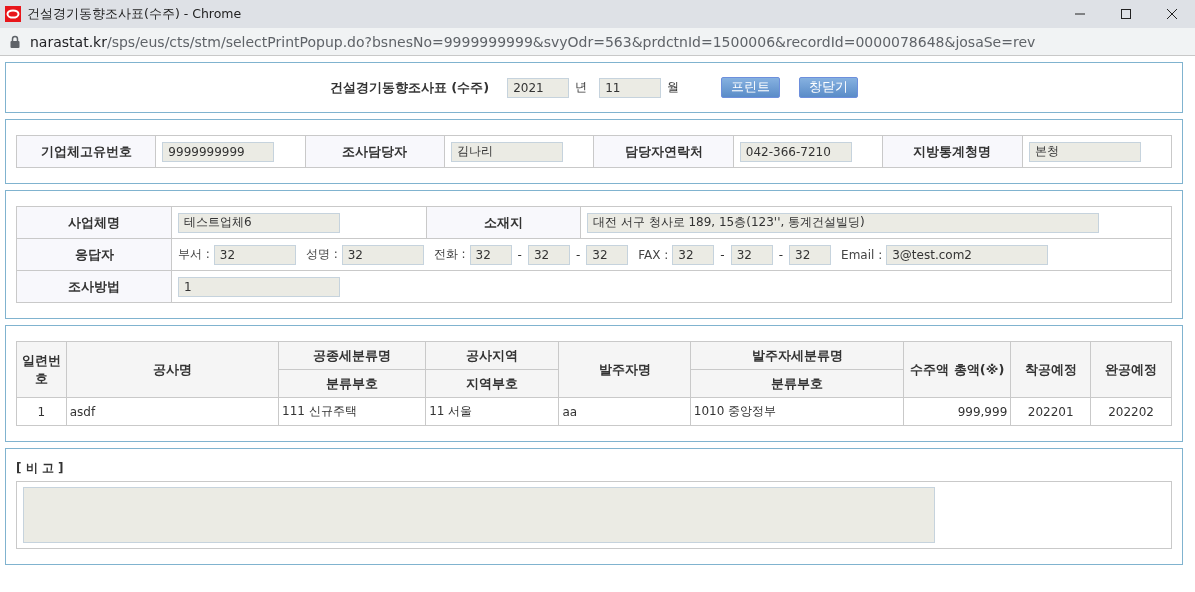  What do you see at coordinates (172, 369) in the screenshot?
I see `column-header: 공사명` at bounding box center [172, 369].